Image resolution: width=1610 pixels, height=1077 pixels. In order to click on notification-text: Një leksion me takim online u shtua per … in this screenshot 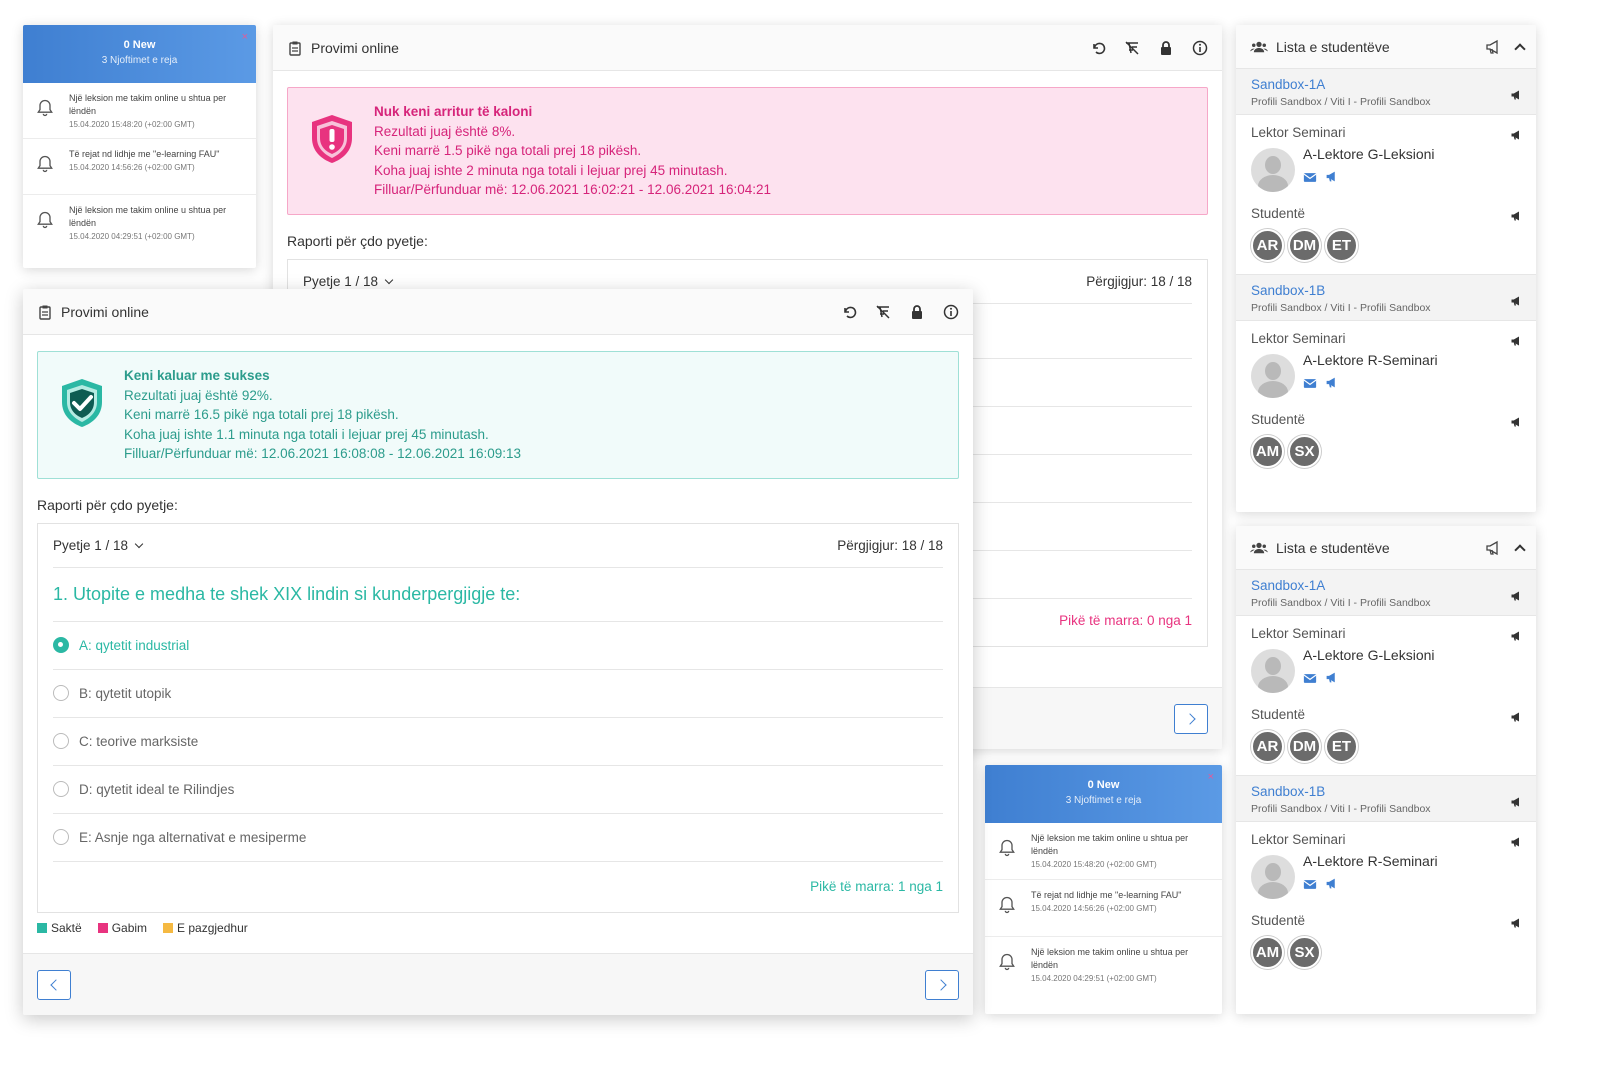, I will do `click(148, 104)`.